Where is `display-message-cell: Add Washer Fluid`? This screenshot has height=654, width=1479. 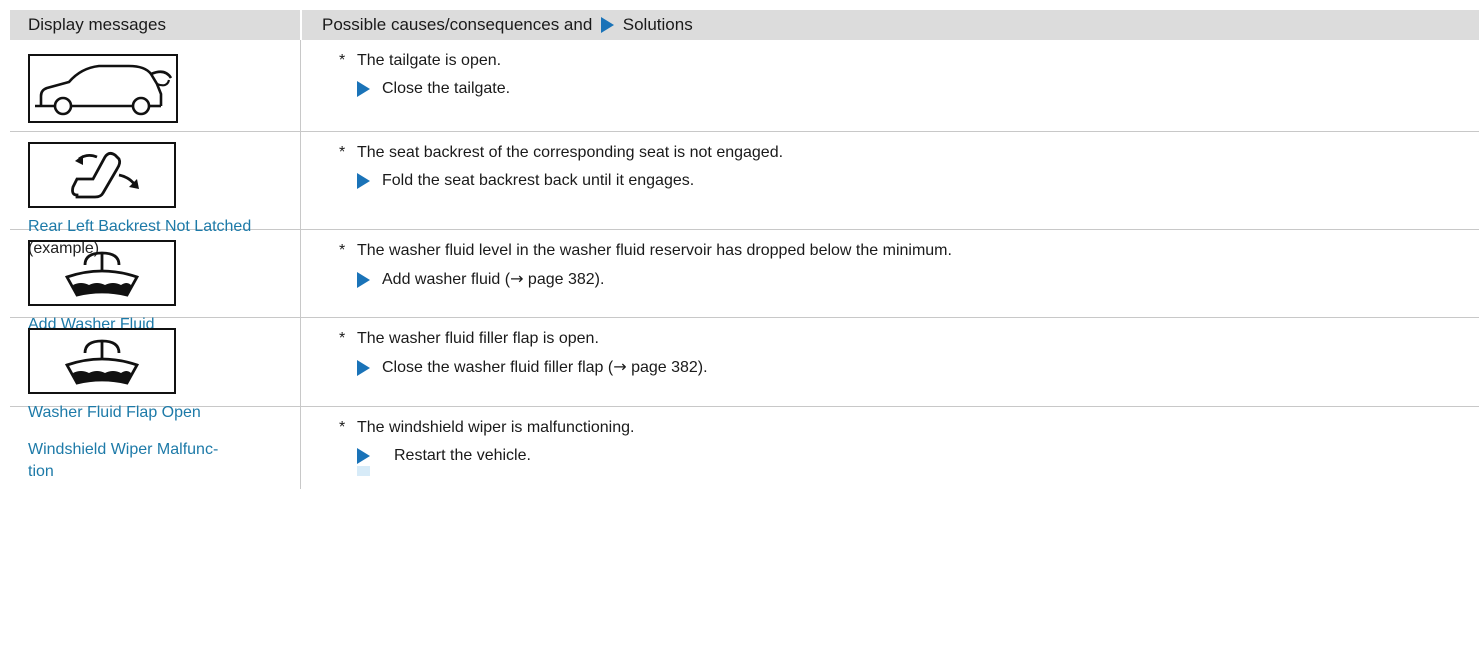 display-message-cell: Add Washer Fluid is located at coordinates (155, 281).